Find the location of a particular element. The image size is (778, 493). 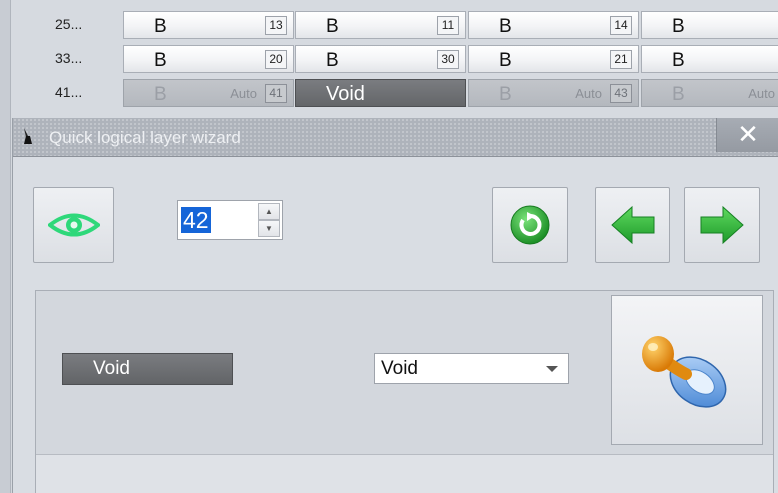

chevron-down-icon is located at coordinates (552, 369).